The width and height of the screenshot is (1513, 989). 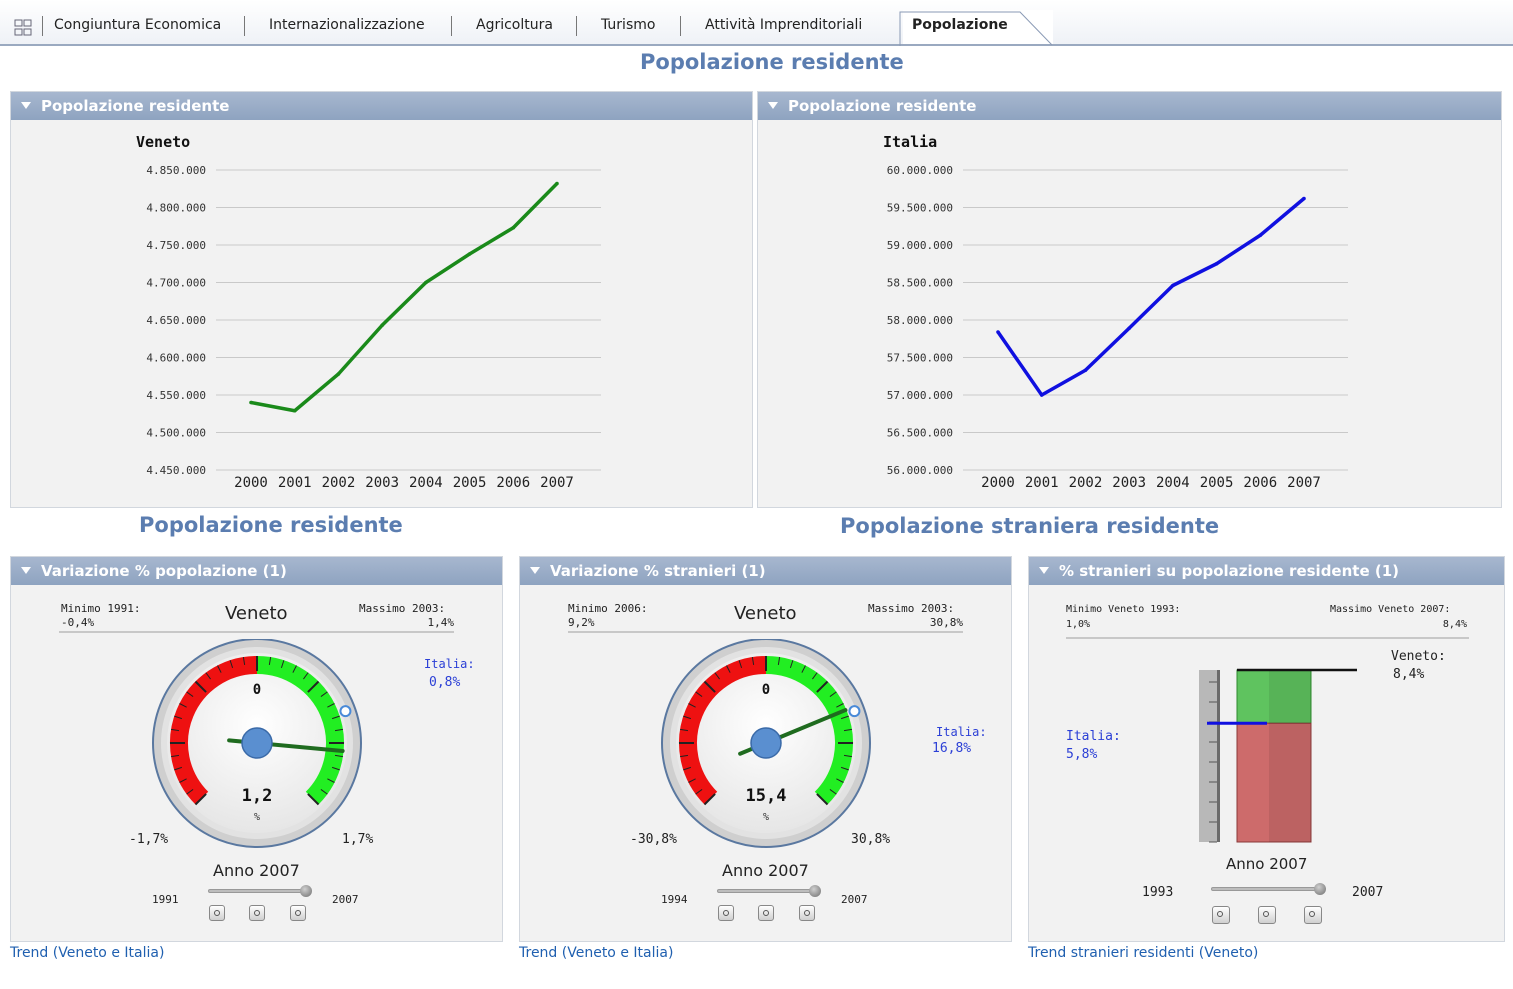 What do you see at coordinates (176, 470) in the screenshot?
I see `y-tick-label: 4.450.000` at bounding box center [176, 470].